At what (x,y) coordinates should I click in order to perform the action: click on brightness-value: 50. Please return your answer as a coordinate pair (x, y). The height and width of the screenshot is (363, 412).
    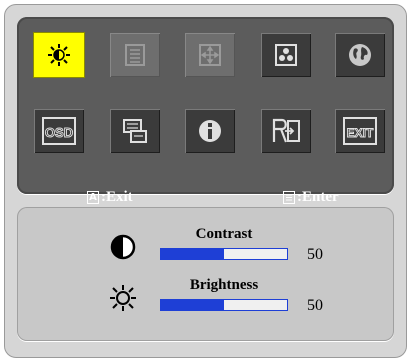
    Looking at the image, I should click on (315, 305).